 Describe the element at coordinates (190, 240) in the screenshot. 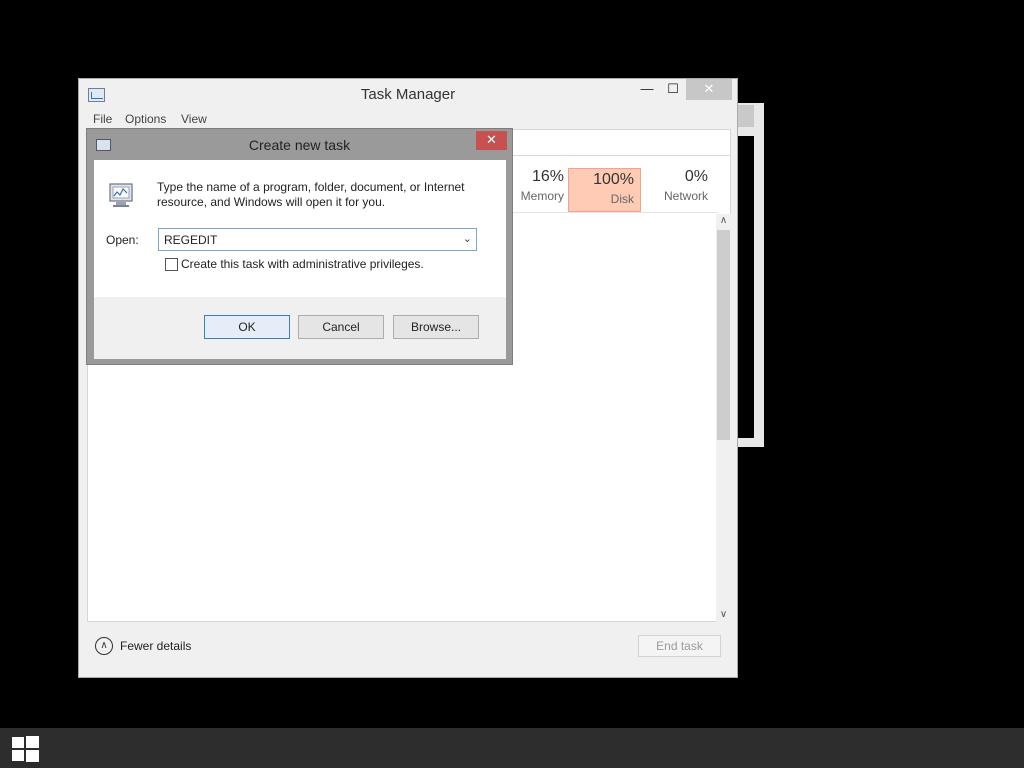

I see `open-input-value: REGEDIT` at that location.